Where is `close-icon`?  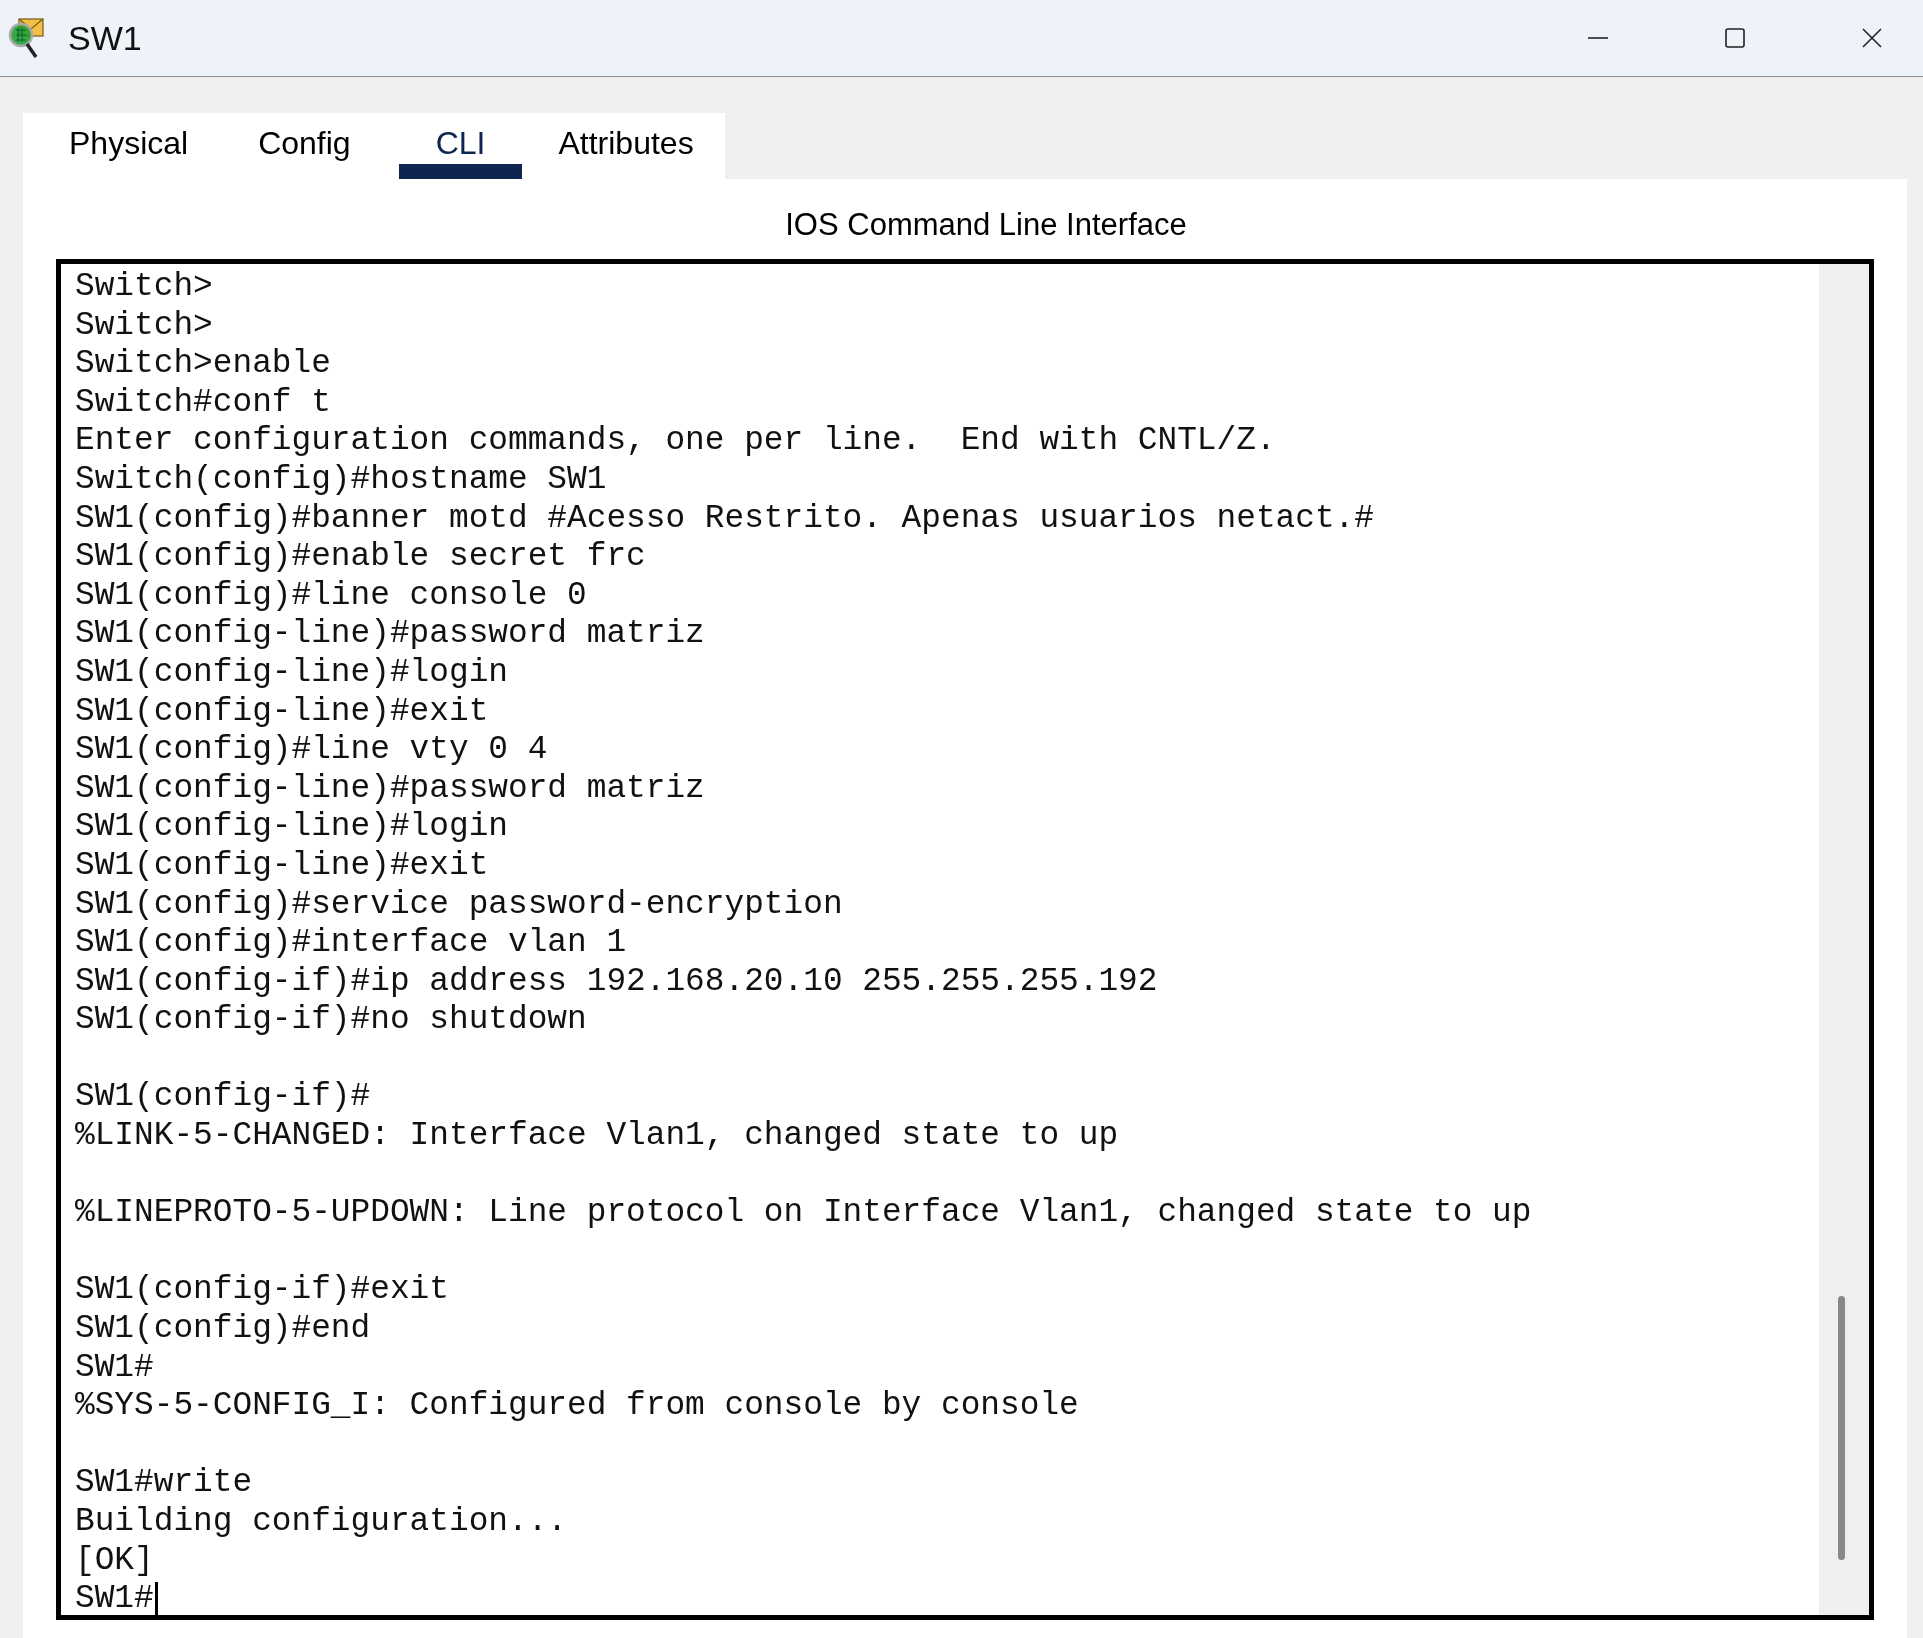
close-icon is located at coordinates (1872, 38).